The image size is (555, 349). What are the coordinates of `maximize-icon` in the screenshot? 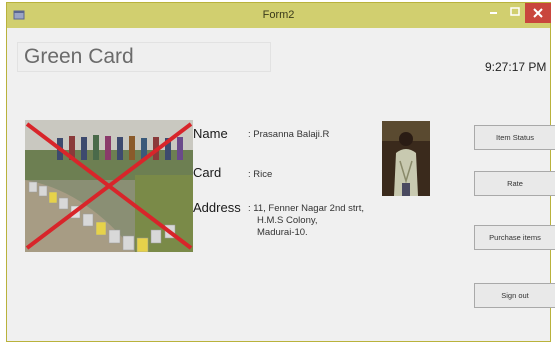 It's located at (515, 11).